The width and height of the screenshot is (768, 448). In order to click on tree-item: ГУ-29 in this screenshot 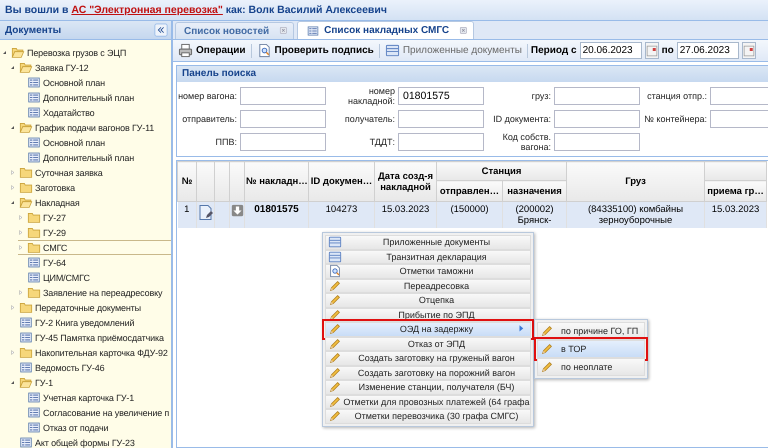, I will do `click(94, 232)`.